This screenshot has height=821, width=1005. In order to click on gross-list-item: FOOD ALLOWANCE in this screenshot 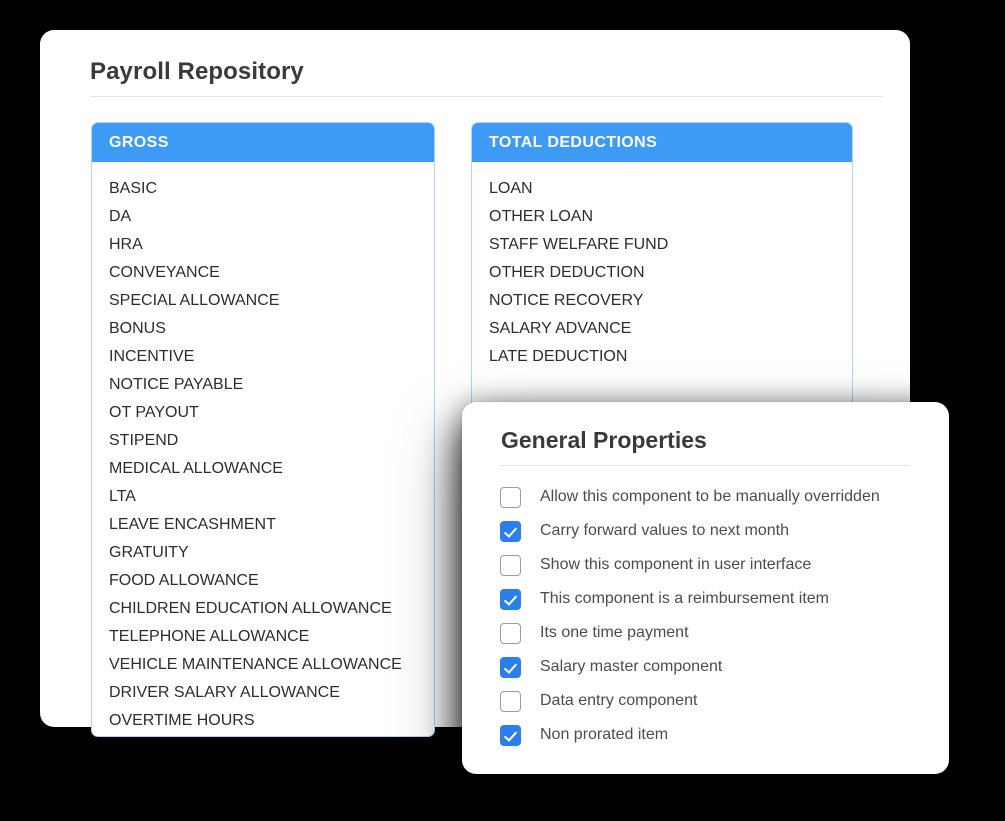, I will do `click(263, 581)`.